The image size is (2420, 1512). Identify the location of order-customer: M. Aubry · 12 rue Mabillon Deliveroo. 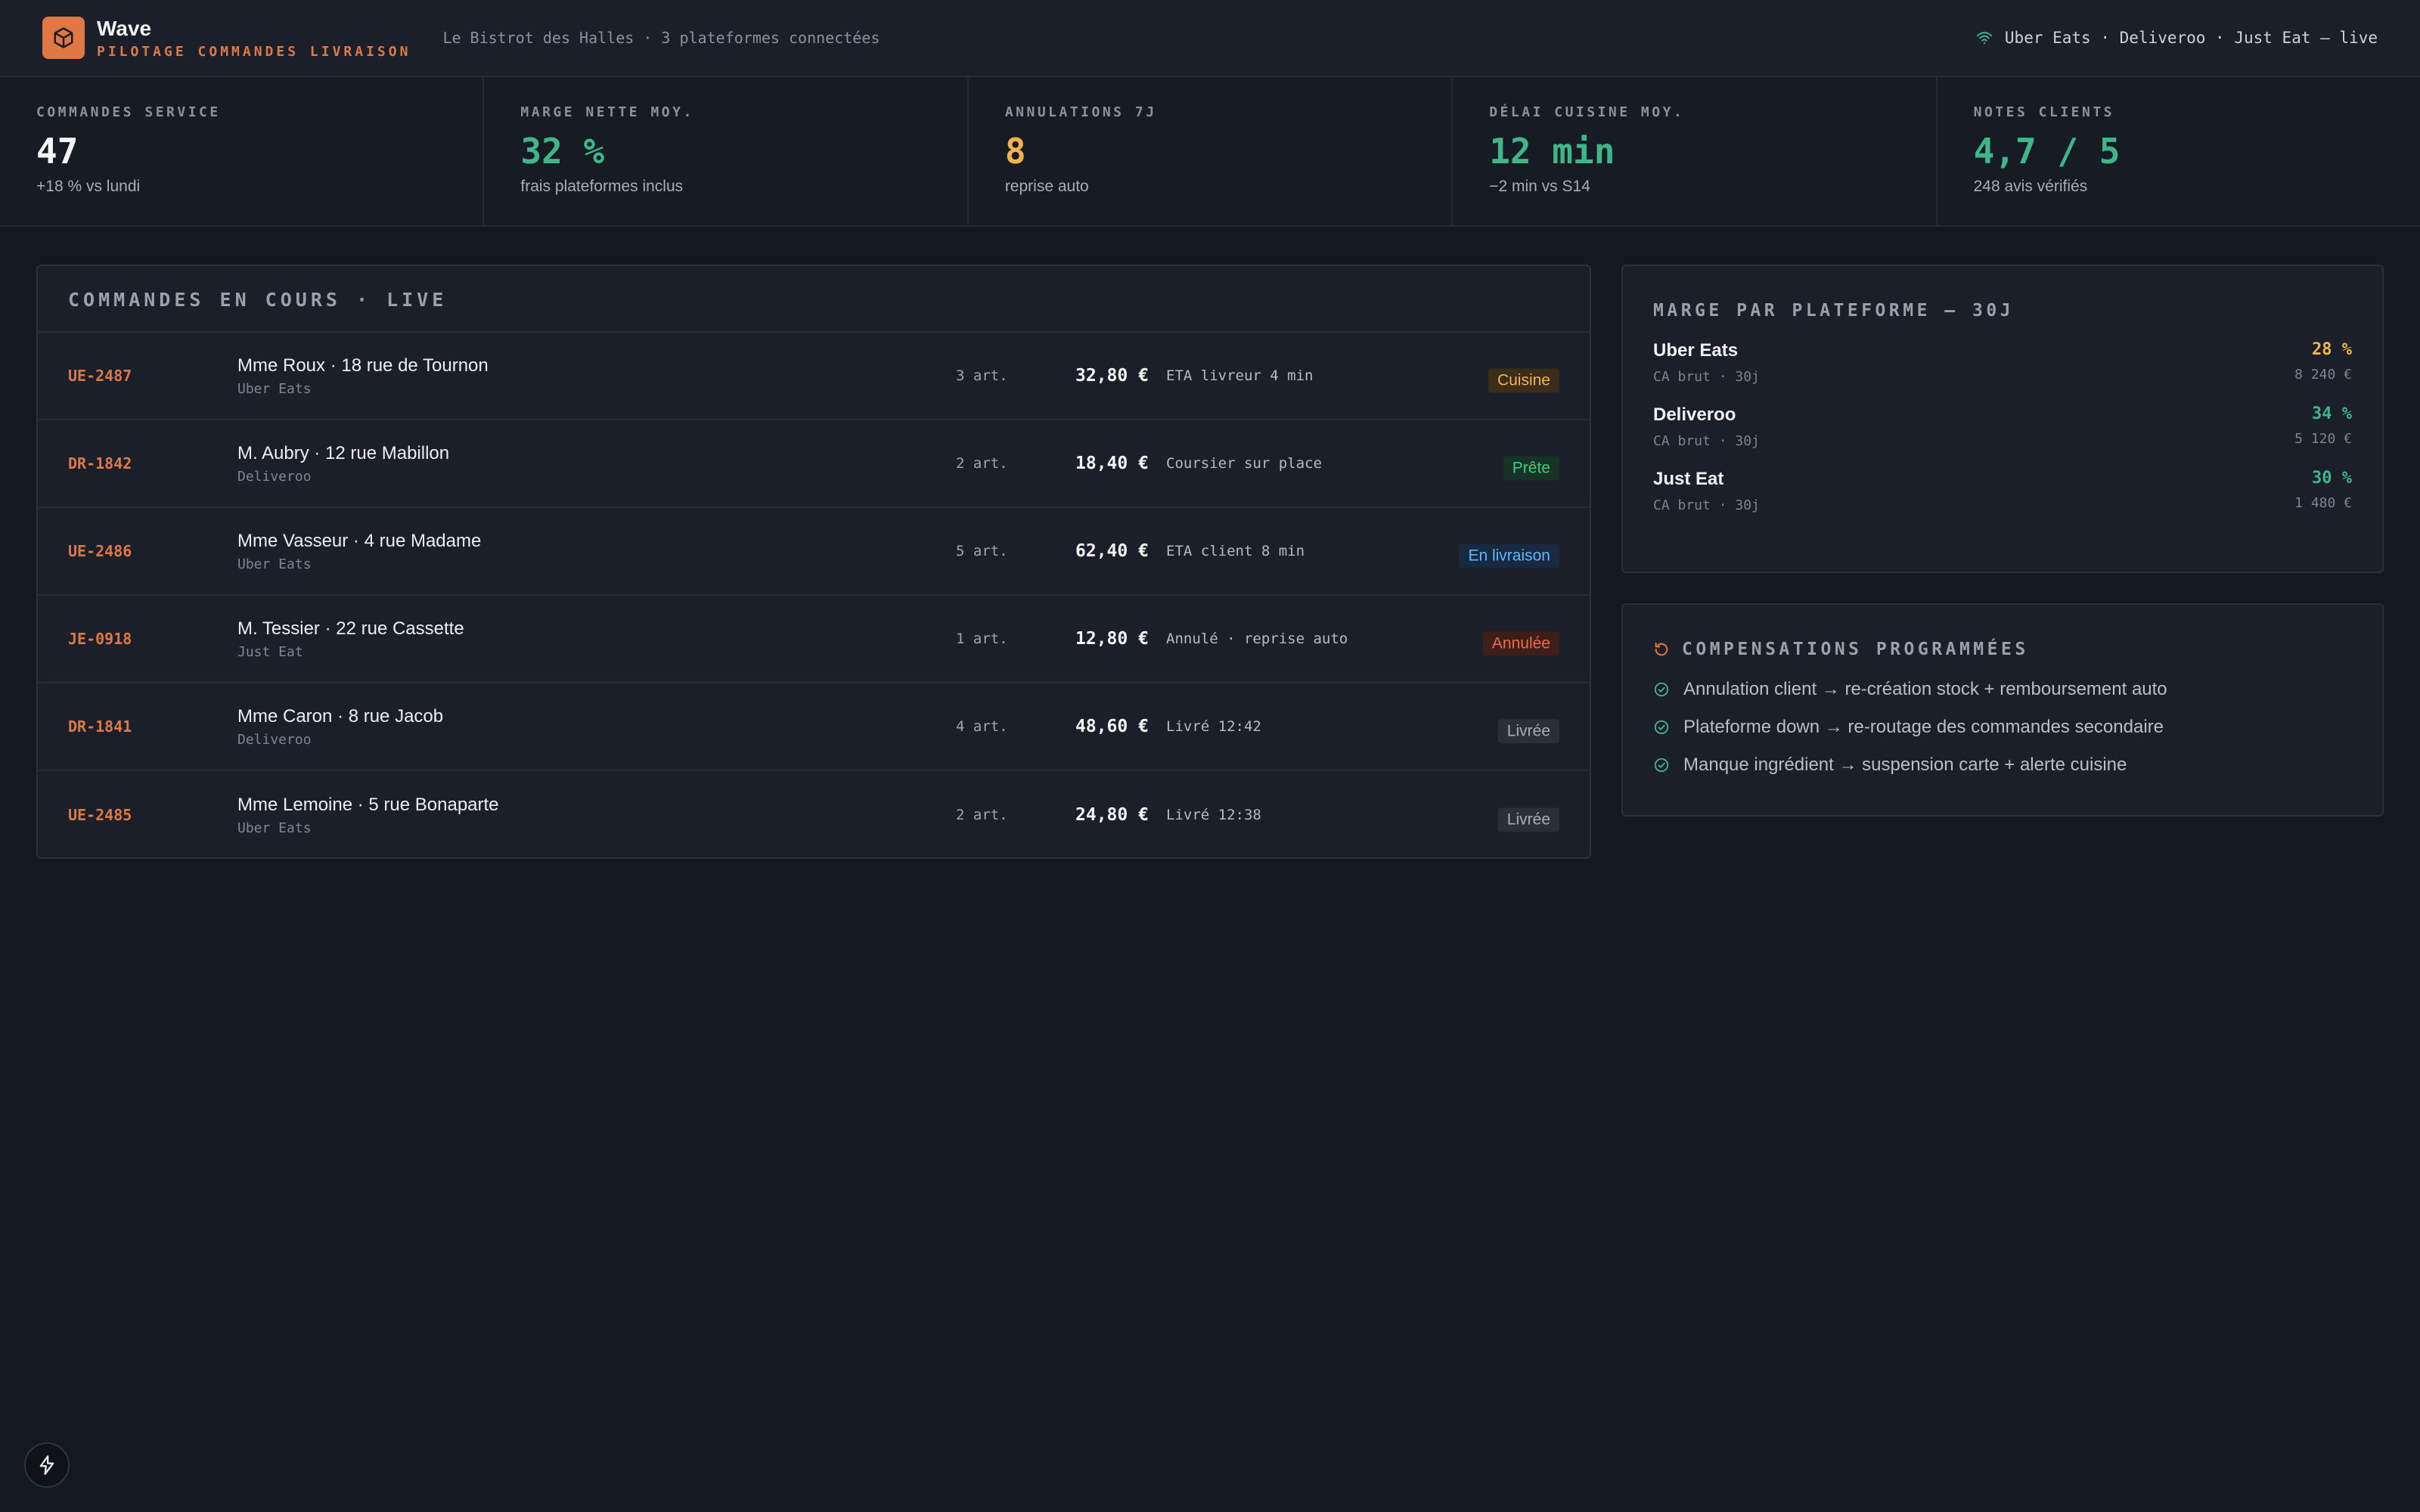
(596, 464).